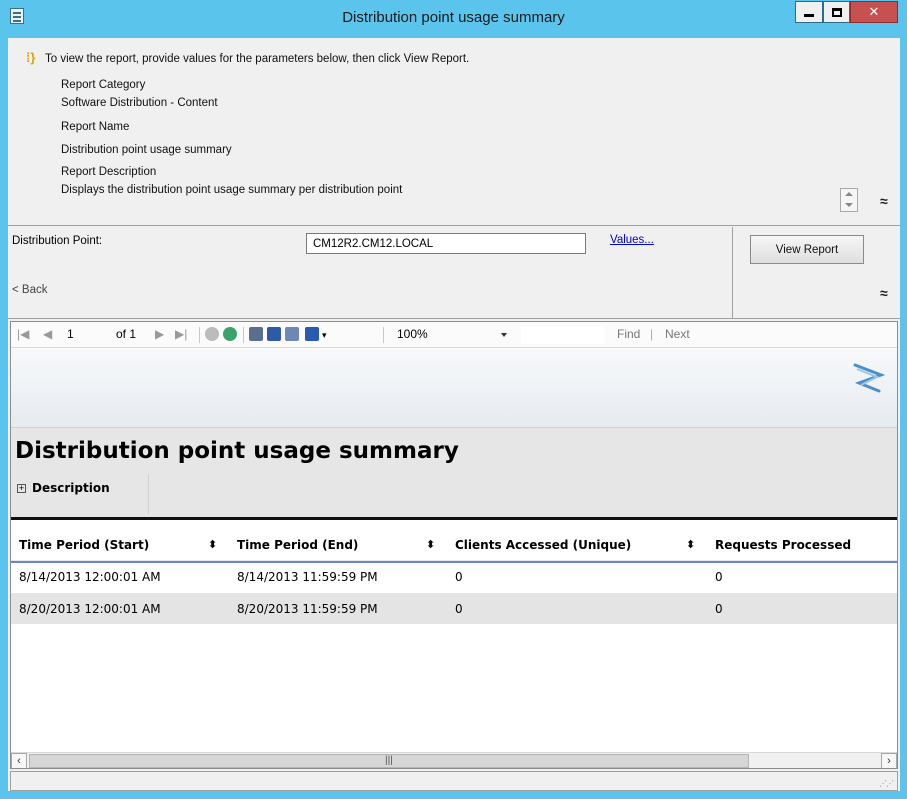 The image size is (907, 799). I want to click on distribution-point-input, so click(446, 243).